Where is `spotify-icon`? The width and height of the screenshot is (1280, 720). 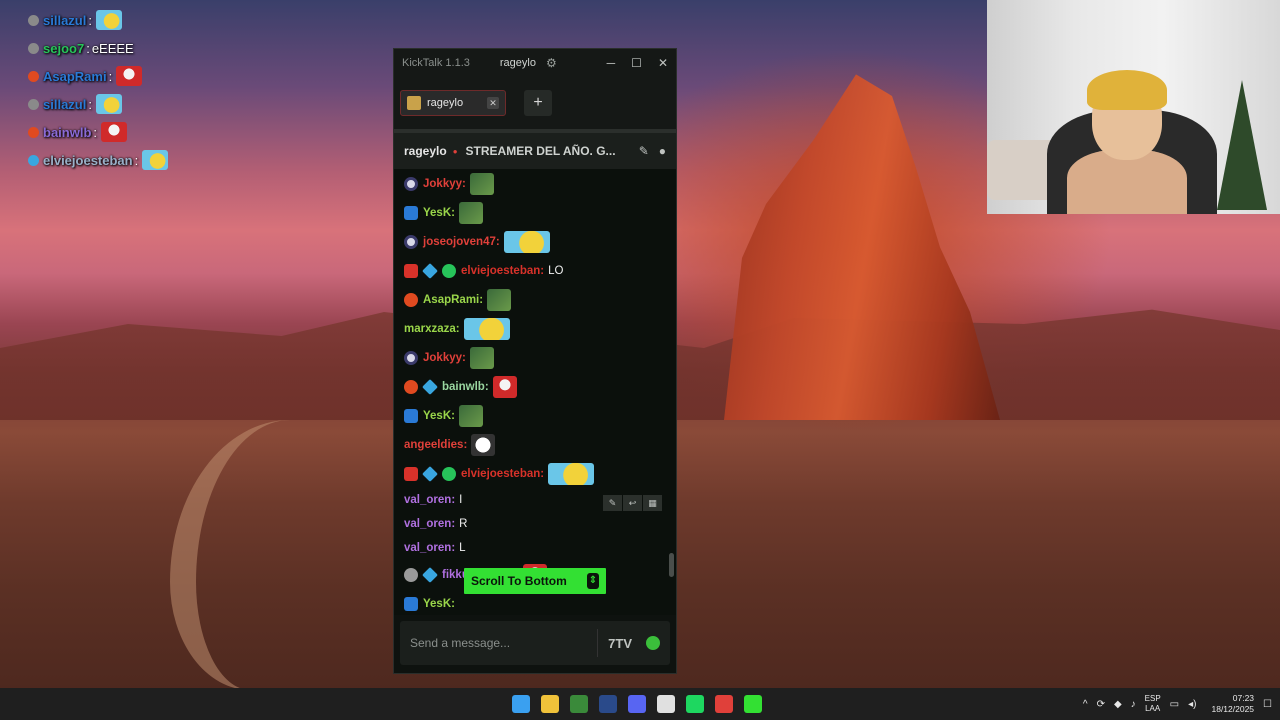
spotify-icon is located at coordinates (695, 704).